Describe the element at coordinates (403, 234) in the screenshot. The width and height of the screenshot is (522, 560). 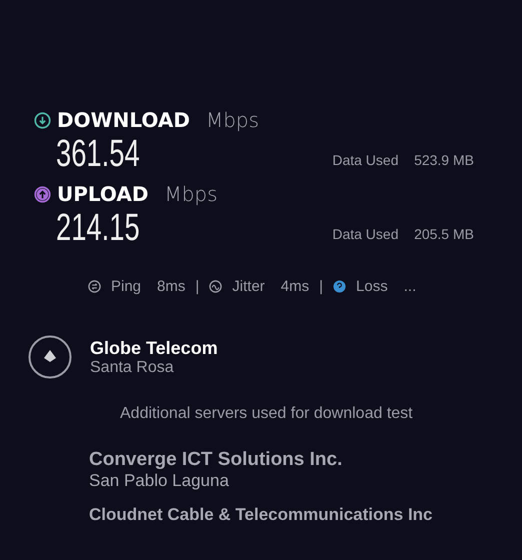
I see `data-used-text: Data Used 205.5 MB` at that location.